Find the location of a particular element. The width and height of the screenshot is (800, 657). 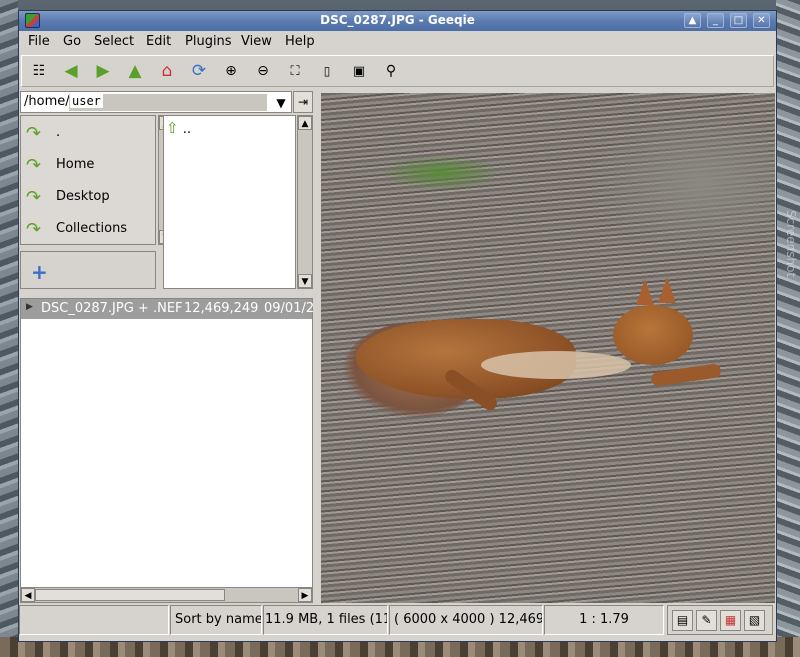

float-window-icon: ▣ is located at coordinates (359, 71).